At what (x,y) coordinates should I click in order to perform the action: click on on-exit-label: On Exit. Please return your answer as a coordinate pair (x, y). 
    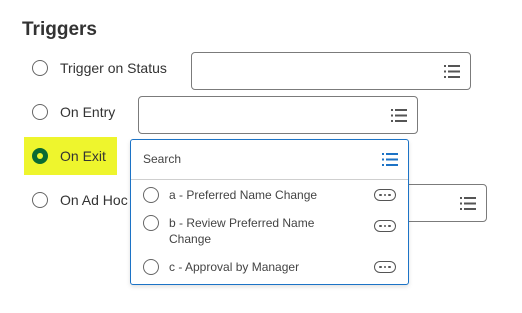
    Looking at the image, I should click on (83, 156).